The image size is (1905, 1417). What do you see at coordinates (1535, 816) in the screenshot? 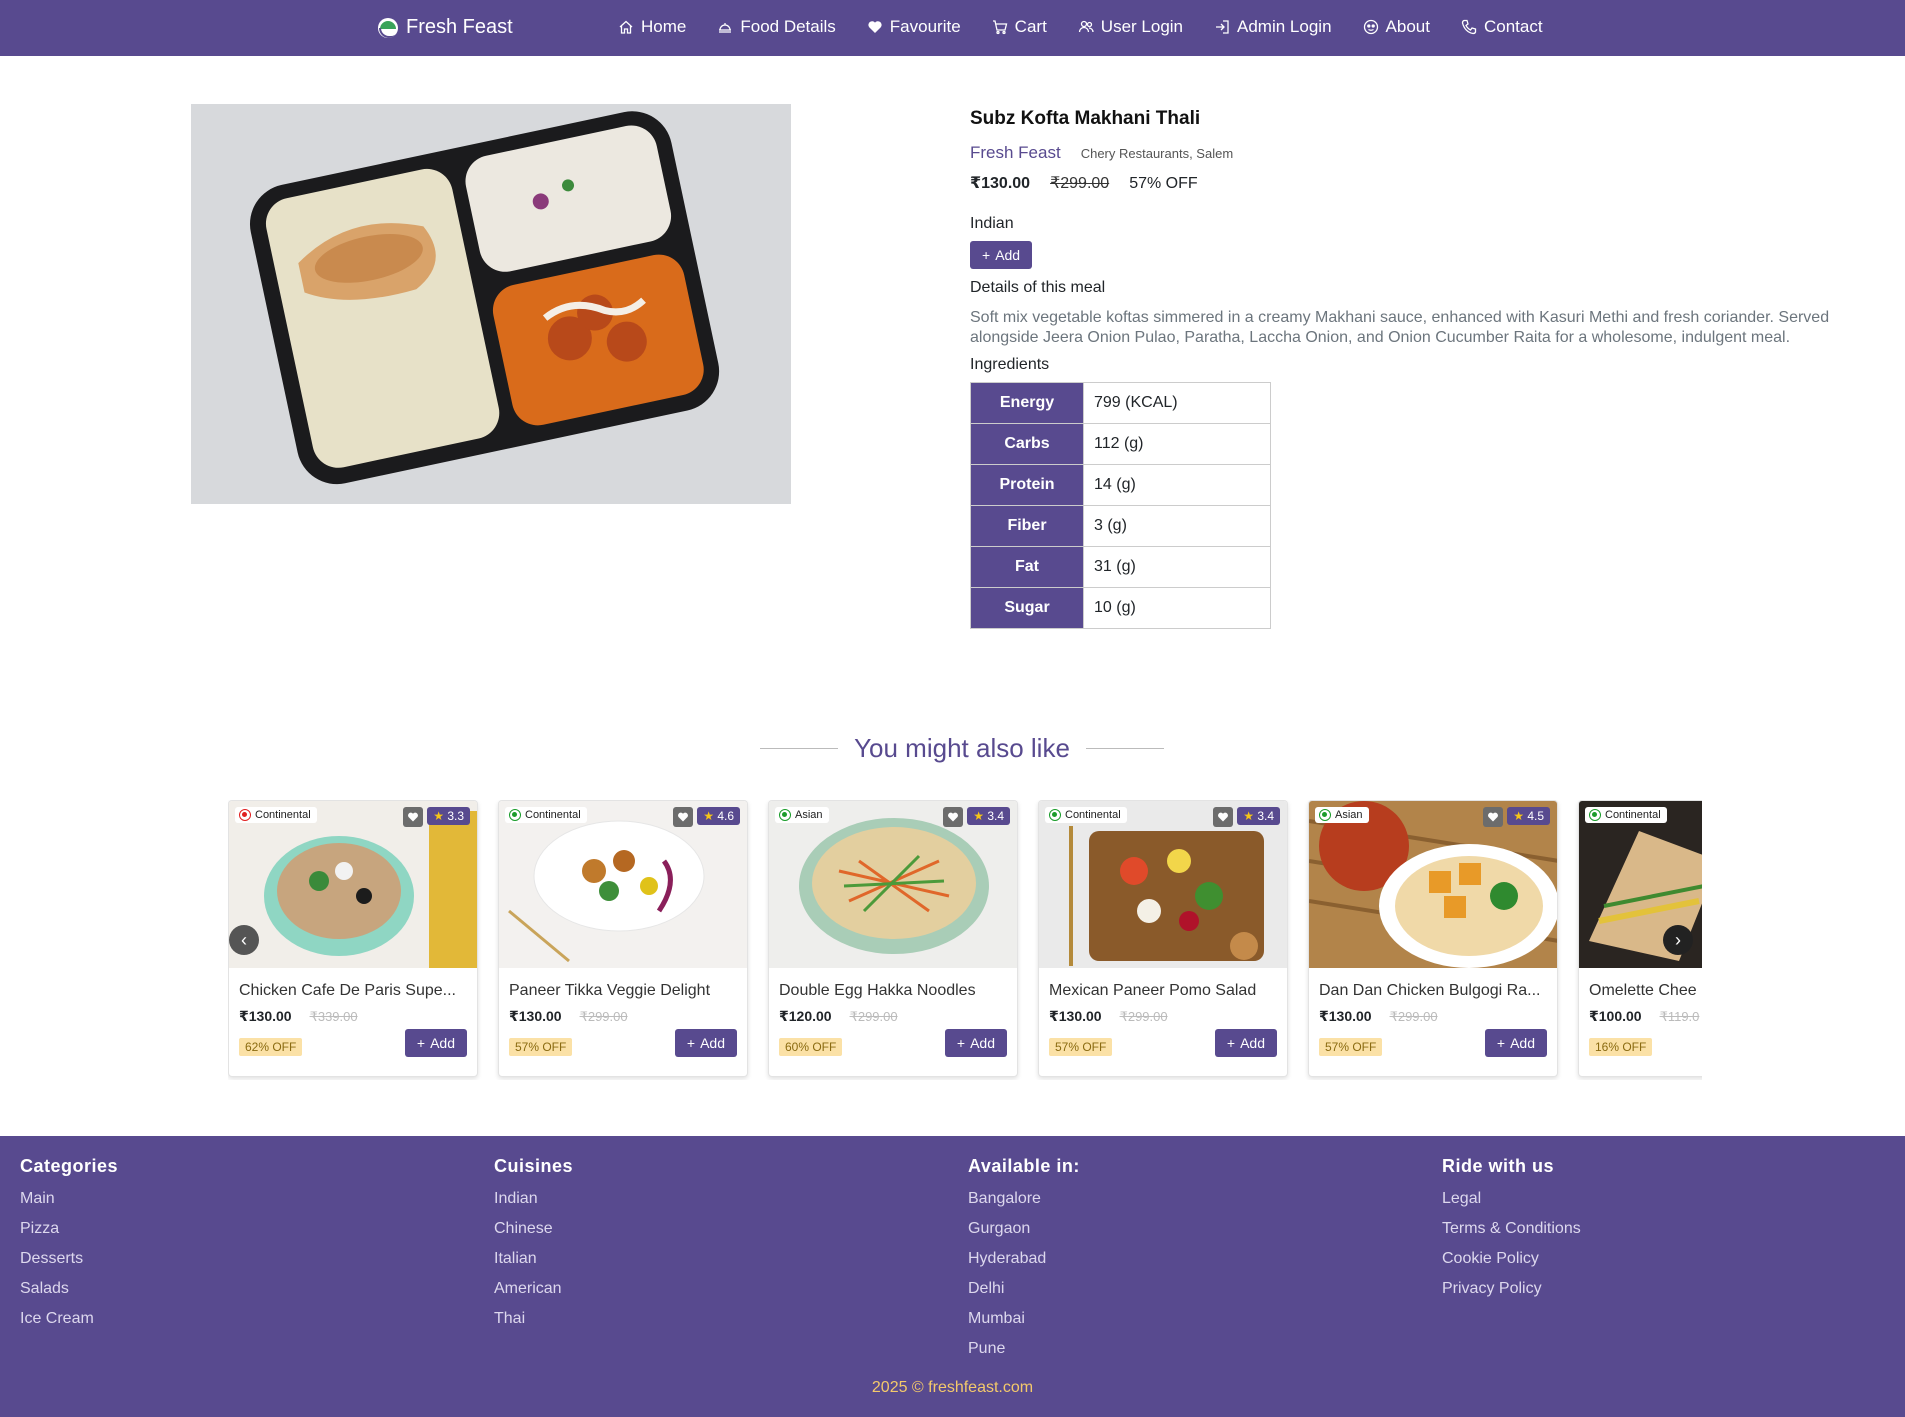
I see `rating-value: 4.5` at bounding box center [1535, 816].